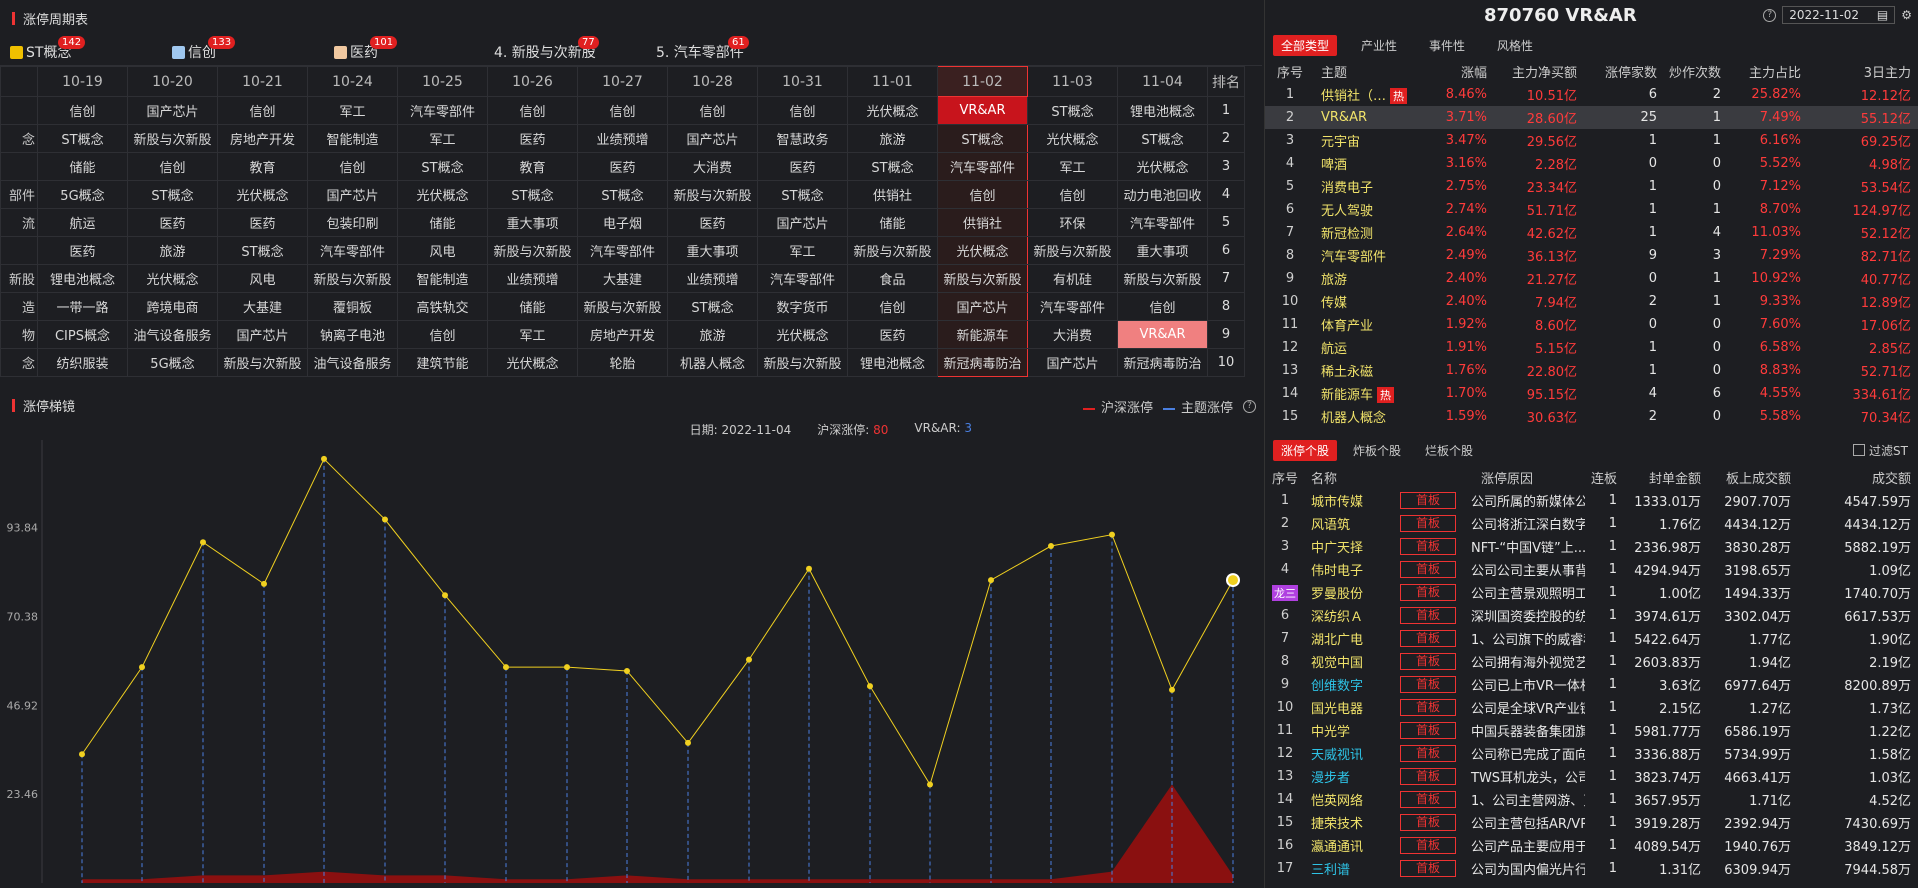  What do you see at coordinates (442, 278) in the screenshot?
I see `grid-theme-cell: 智能制造` at bounding box center [442, 278].